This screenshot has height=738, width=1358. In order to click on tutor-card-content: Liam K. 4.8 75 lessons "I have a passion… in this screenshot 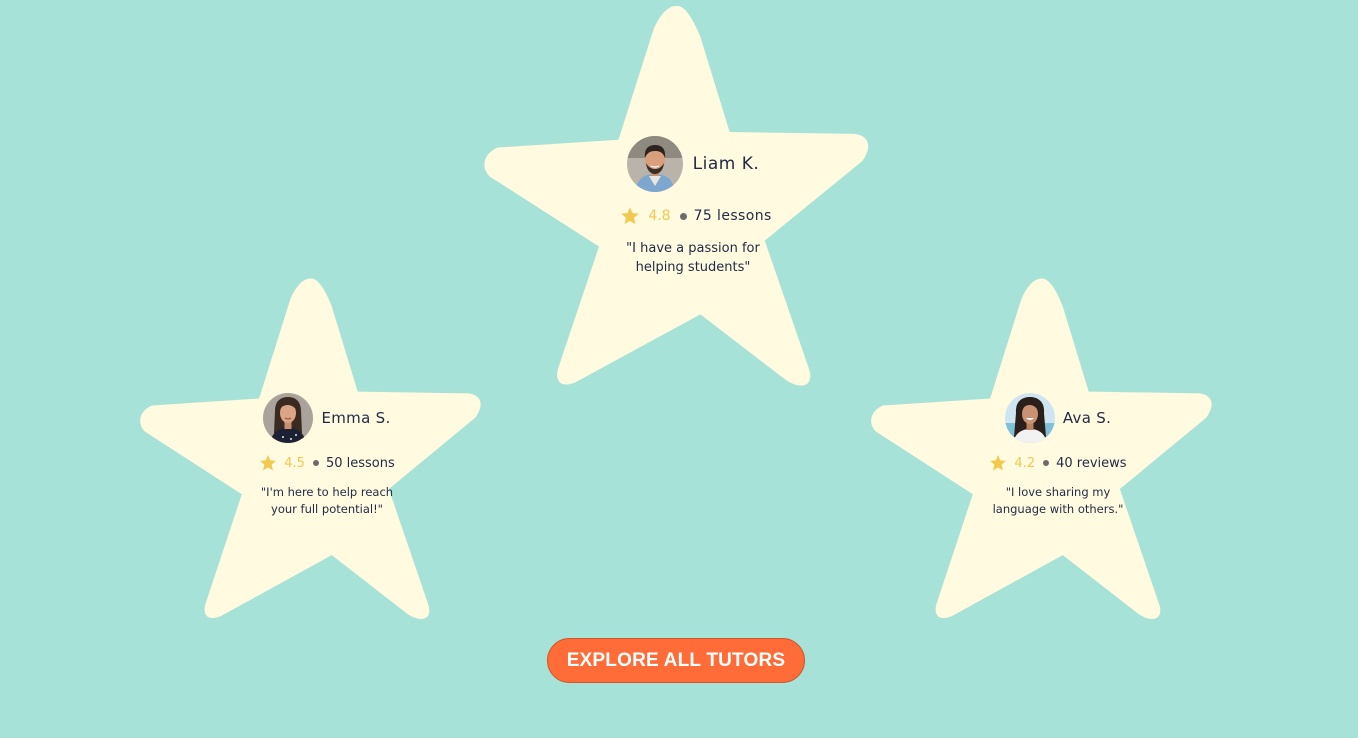, I will do `click(693, 207)`.